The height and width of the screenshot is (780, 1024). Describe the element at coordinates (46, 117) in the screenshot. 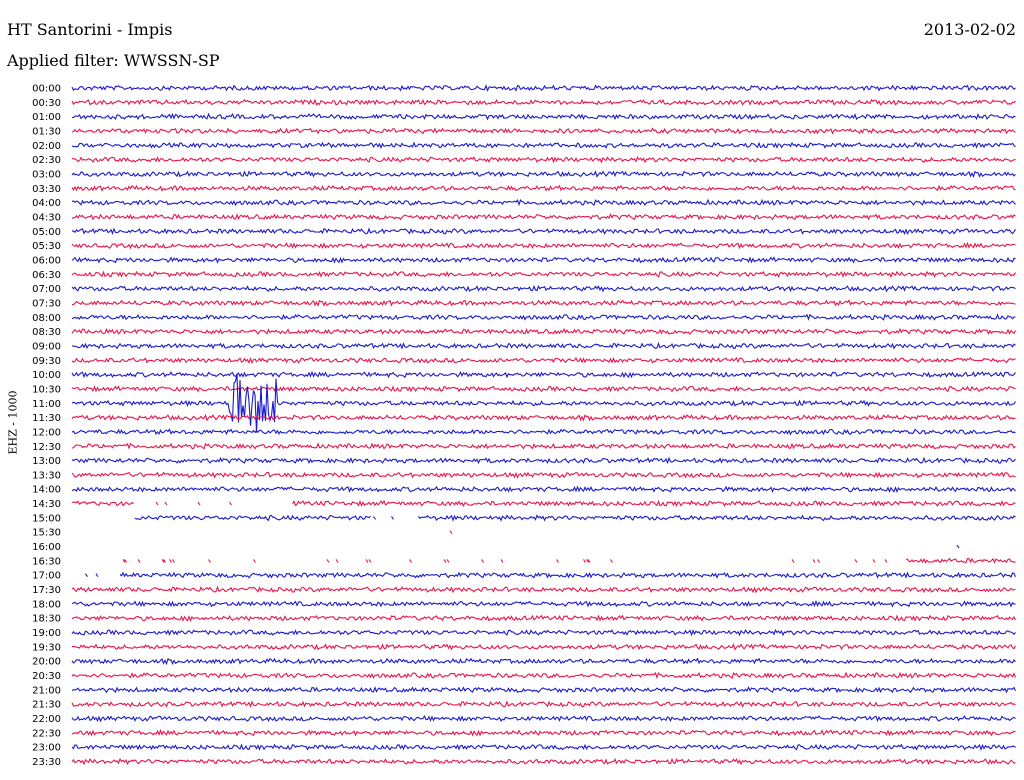

I see `row-time-label: 01:00` at that location.